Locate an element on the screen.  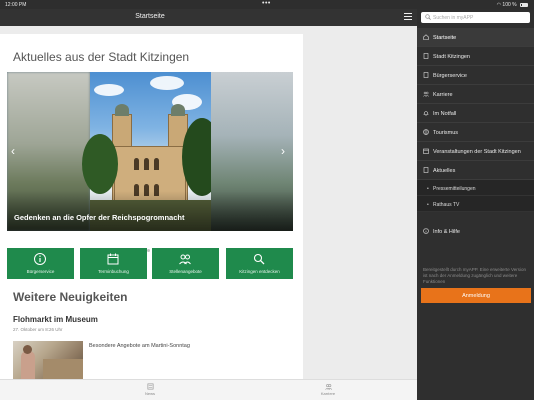
globe-icon is located at coordinates (426, 132).